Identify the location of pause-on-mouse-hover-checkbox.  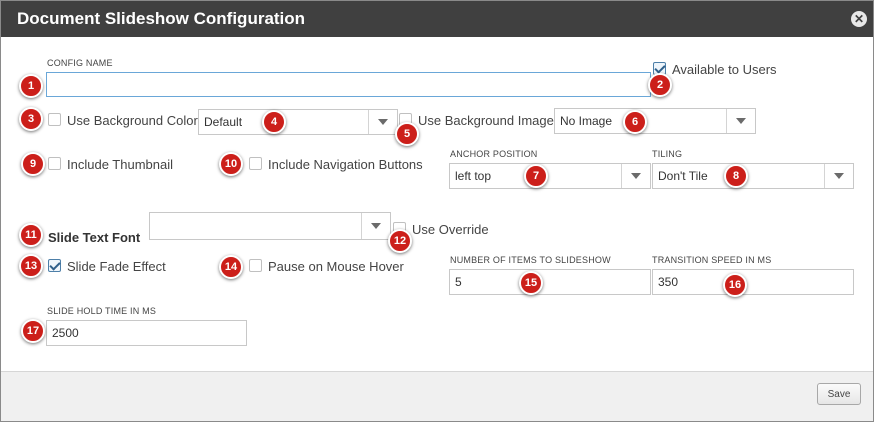
(255, 265).